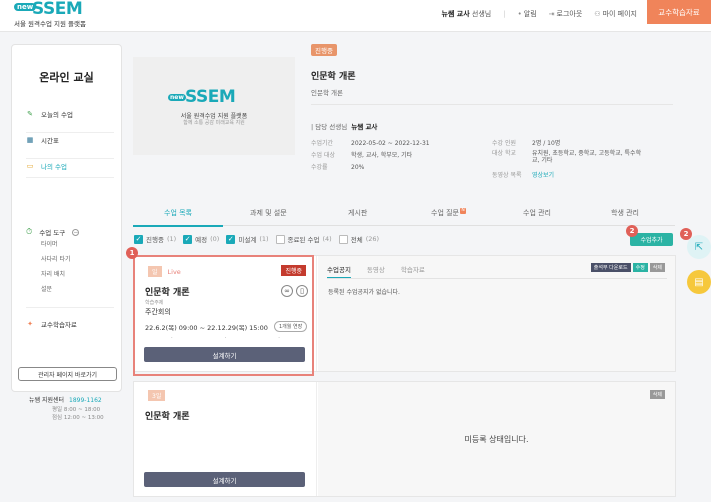  I want to click on tab-assignments: 과제 및 설문, so click(268, 213).